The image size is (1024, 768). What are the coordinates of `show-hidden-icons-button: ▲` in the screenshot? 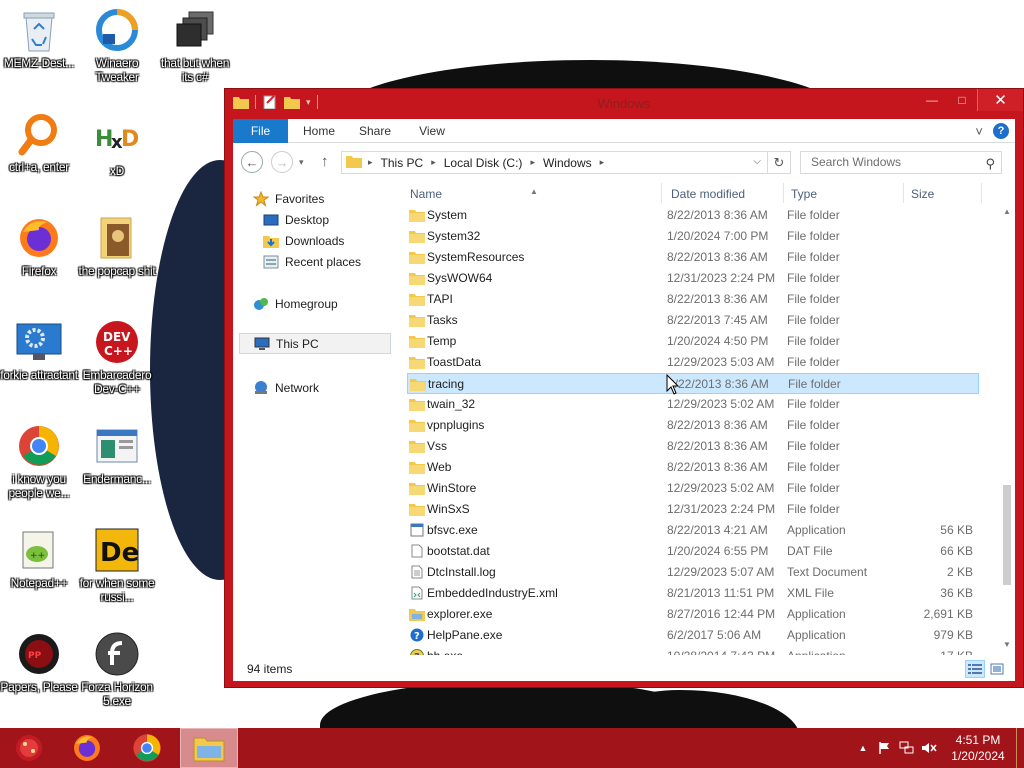 It's located at (863, 748).